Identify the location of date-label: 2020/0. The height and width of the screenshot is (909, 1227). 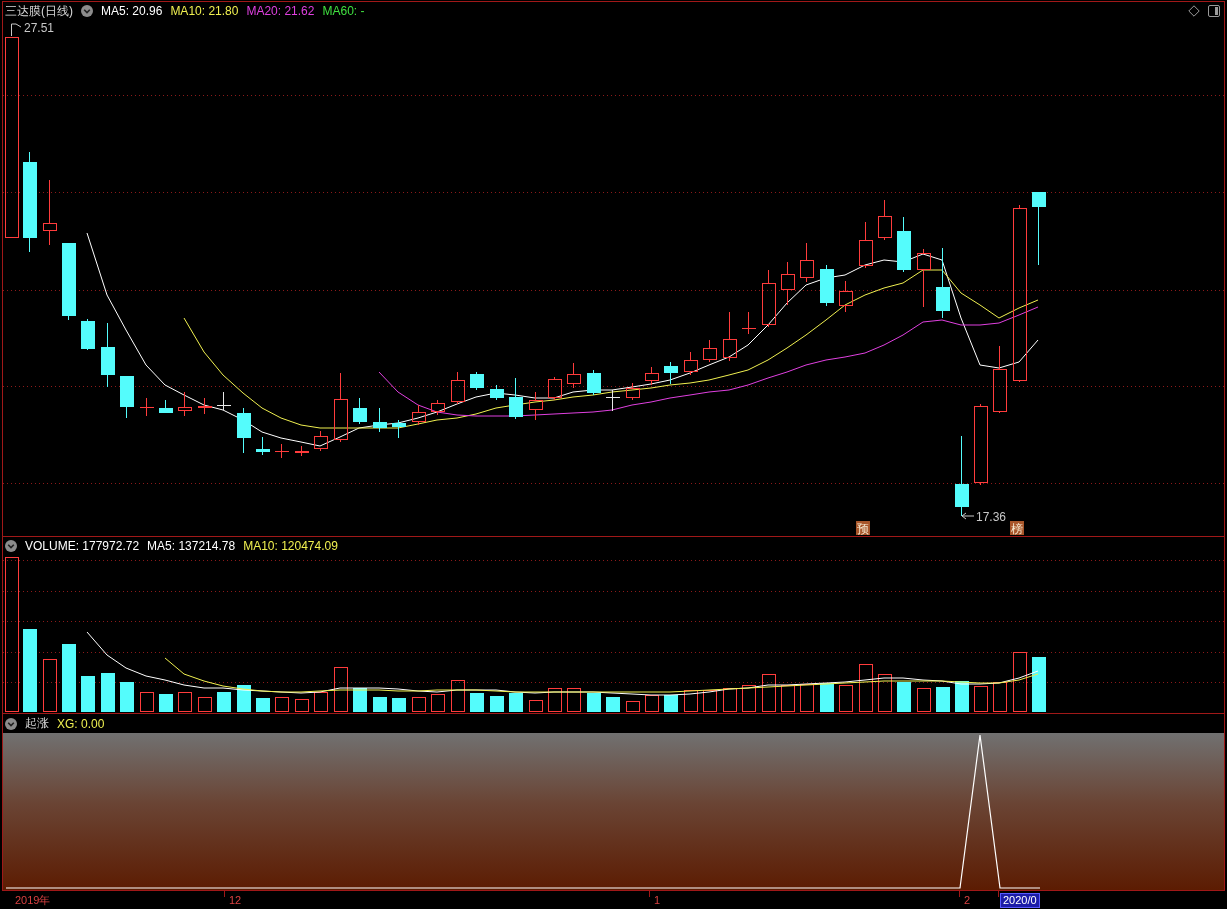
(1020, 900).